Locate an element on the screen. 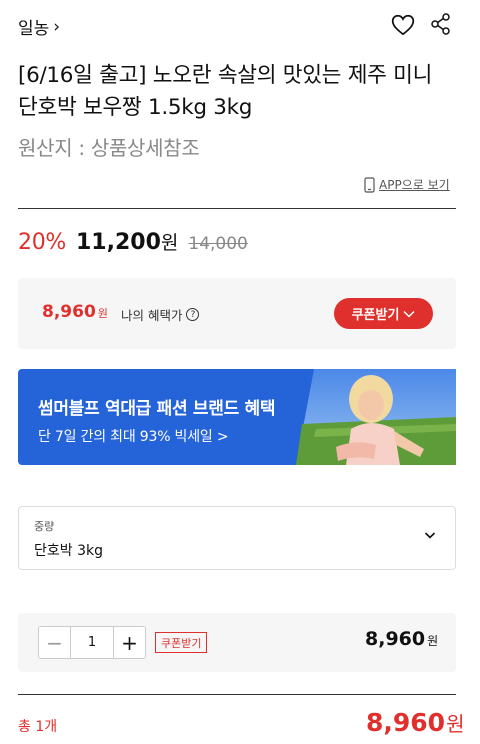 The image size is (480, 744). price-row: 20% 11,200원 14,000 is located at coordinates (133, 241).